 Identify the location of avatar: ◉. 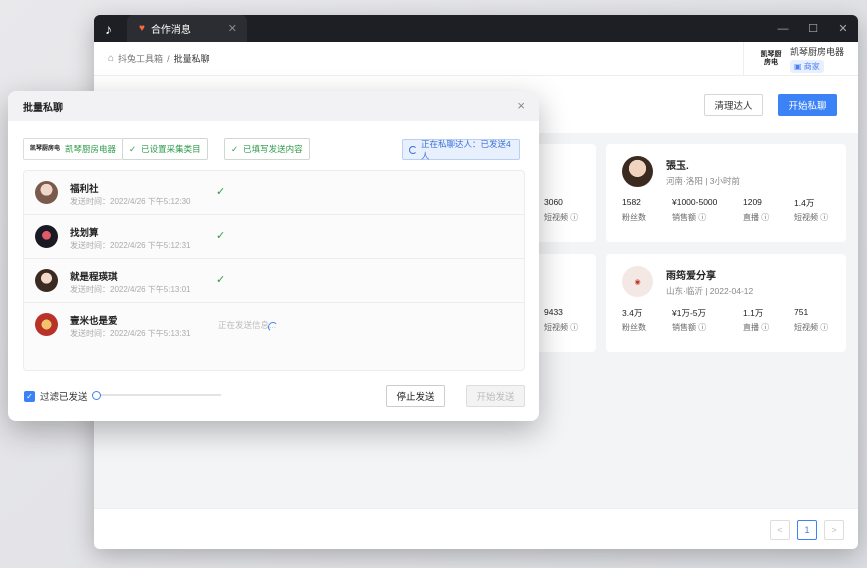
(637, 281).